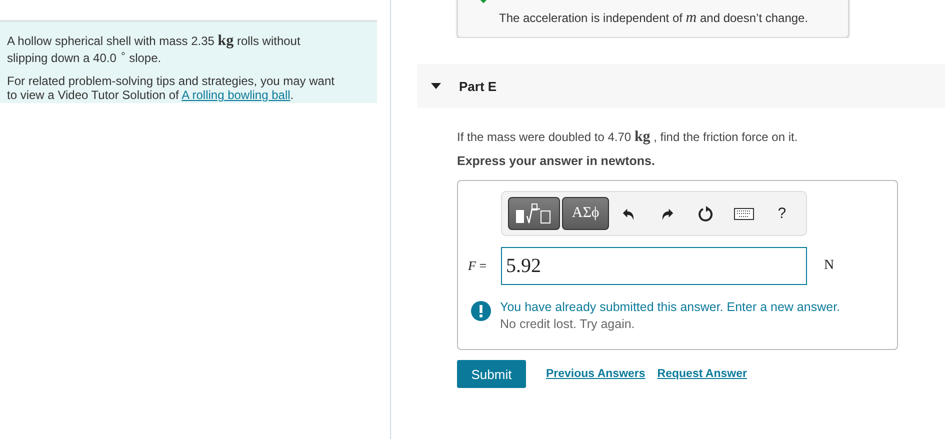 The height and width of the screenshot is (439, 945). What do you see at coordinates (782, 213) in the screenshot?
I see `help-button: ?` at bounding box center [782, 213].